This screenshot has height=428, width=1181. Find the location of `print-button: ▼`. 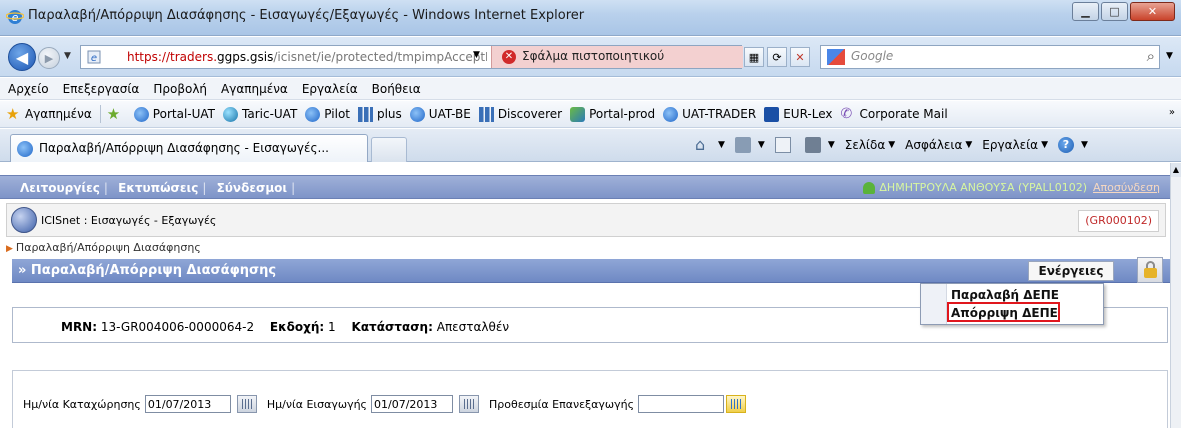

print-button: ▼ is located at coordinates (819, 145).